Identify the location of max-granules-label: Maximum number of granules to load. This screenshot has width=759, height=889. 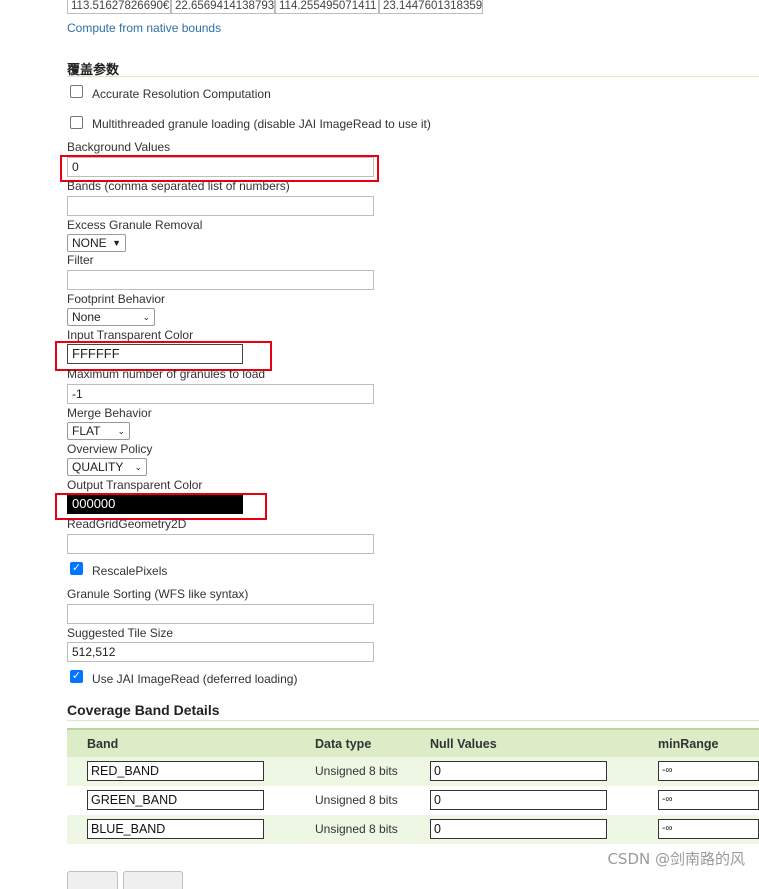
(166, 374).